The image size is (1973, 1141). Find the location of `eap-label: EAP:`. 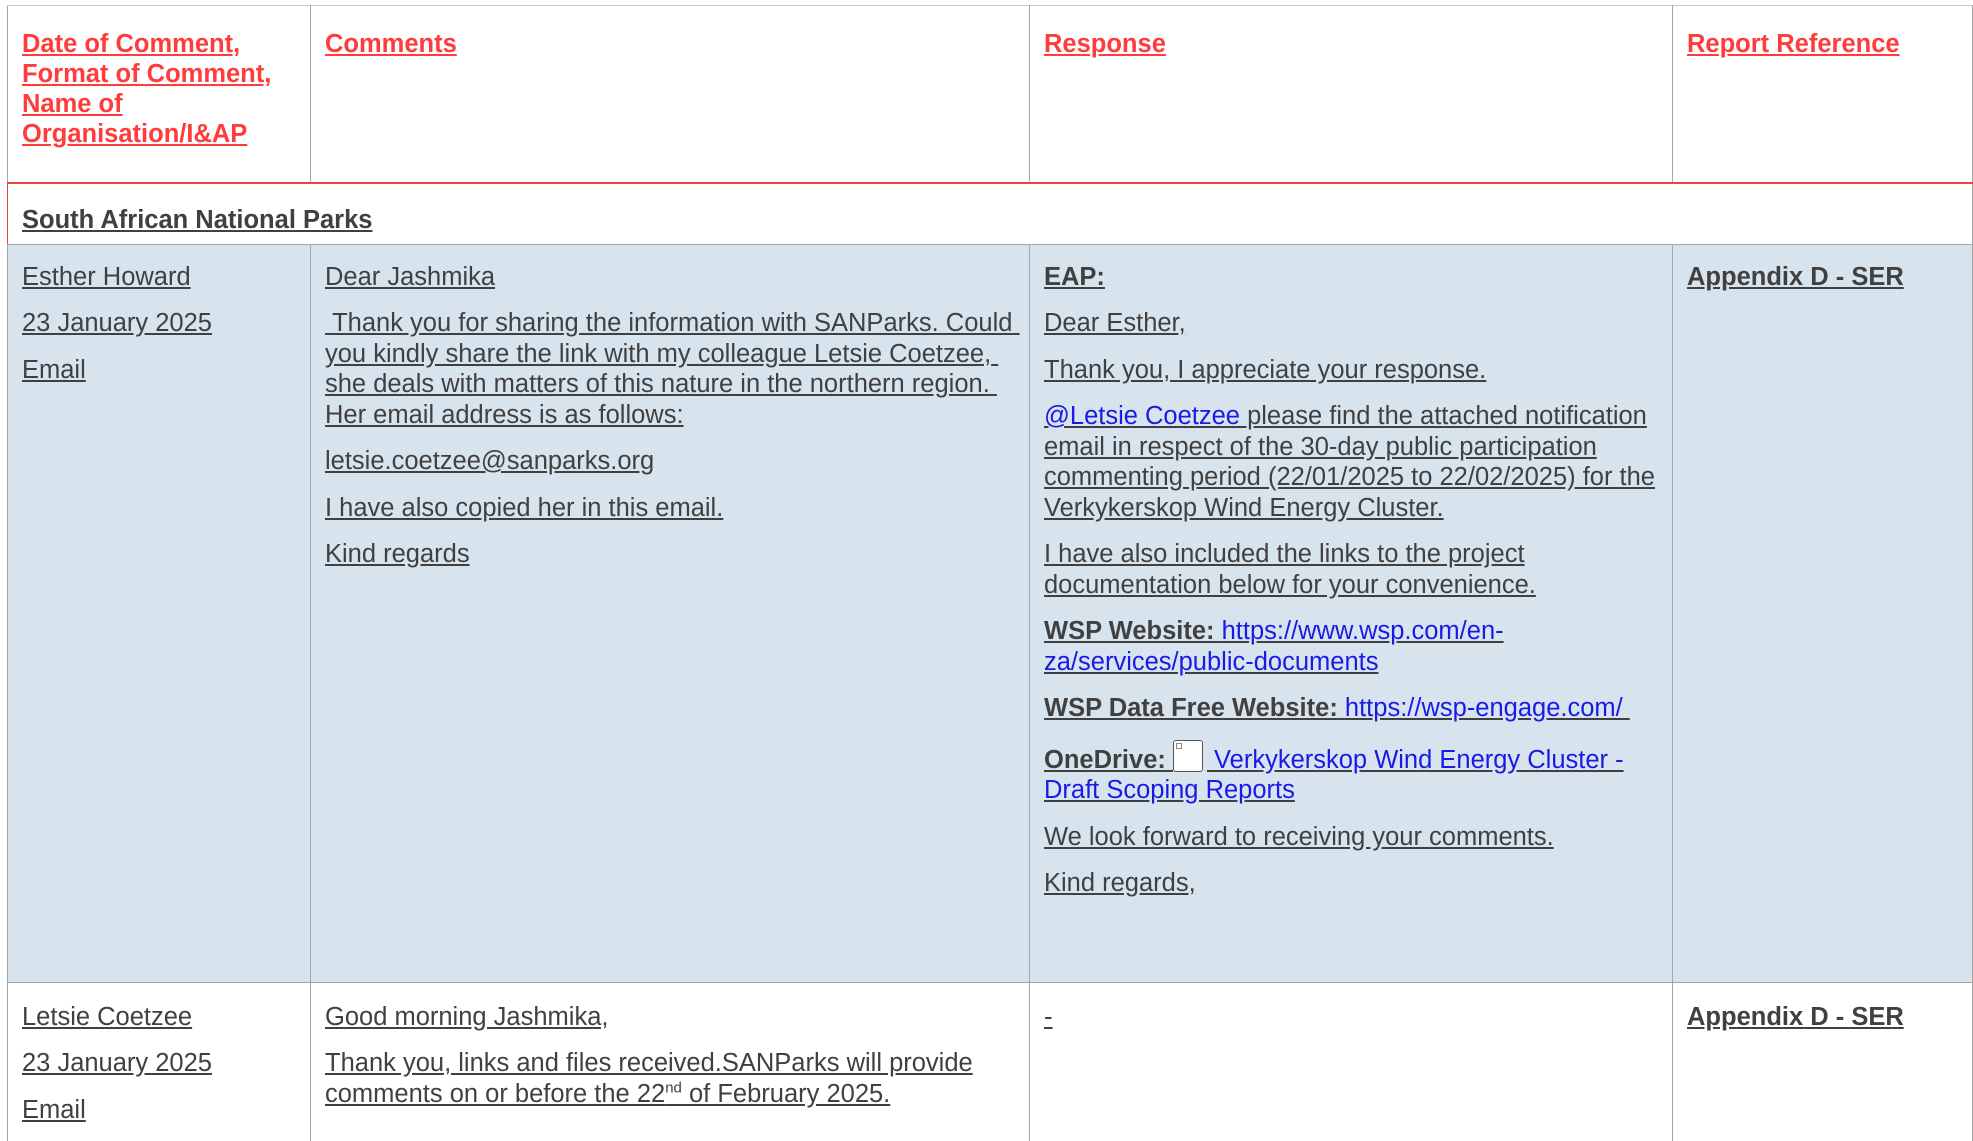

eap-label: EAP: is located at coordinates (1074, 276).